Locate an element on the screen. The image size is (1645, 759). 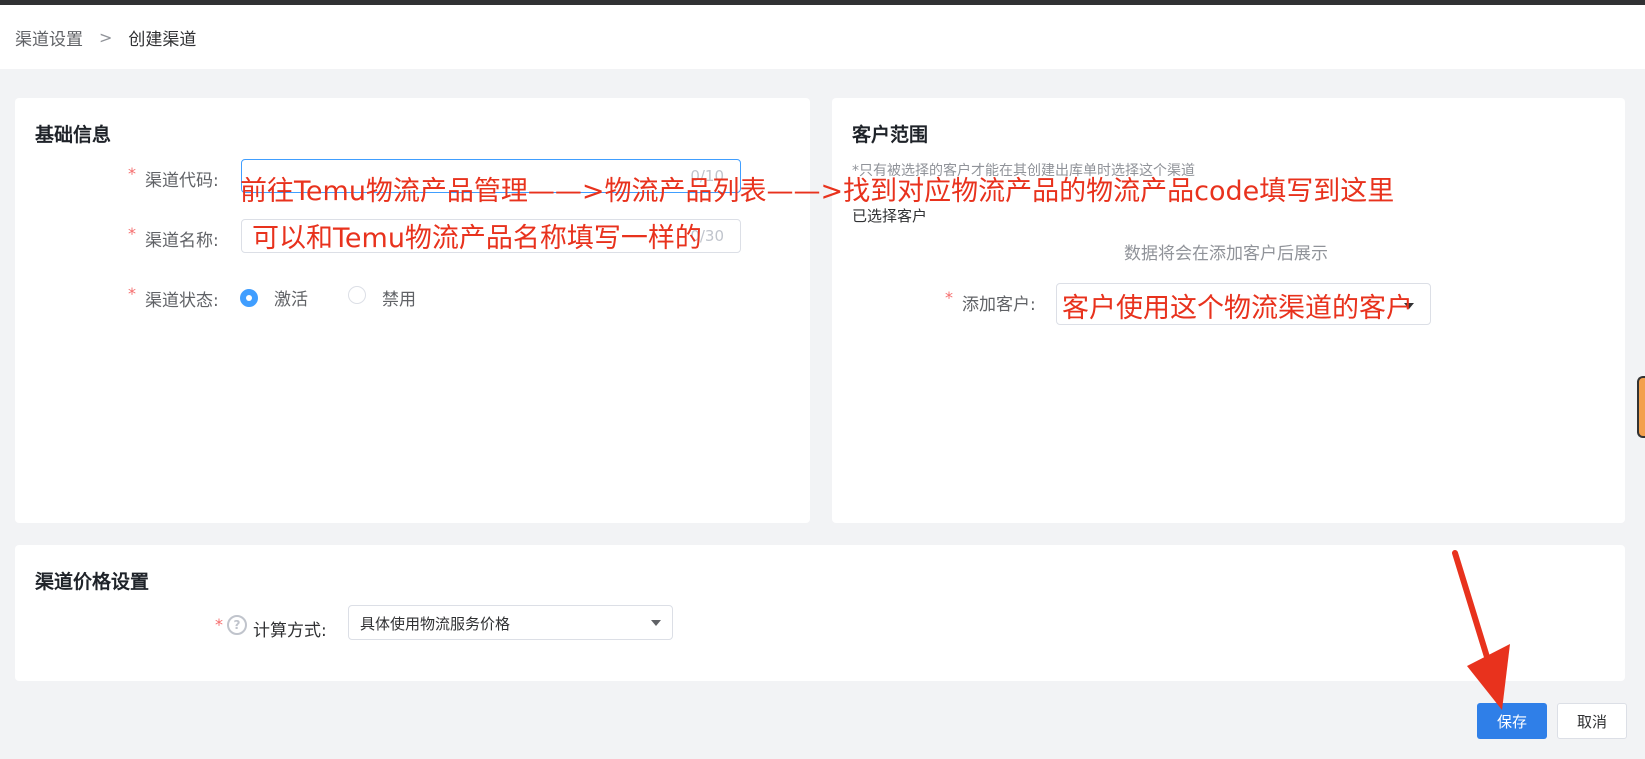
breadcrumb-parent: 渠道设置 is located at coordinates (49, 37).